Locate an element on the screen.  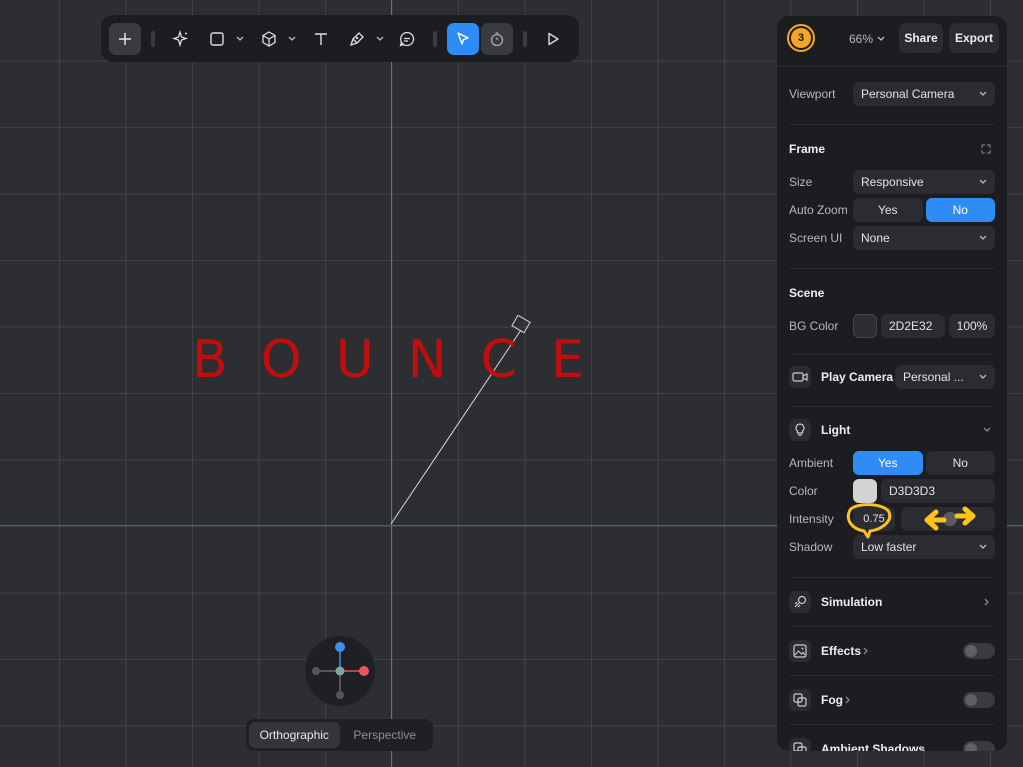
export-button: Export is located at coordinates (974, 38).